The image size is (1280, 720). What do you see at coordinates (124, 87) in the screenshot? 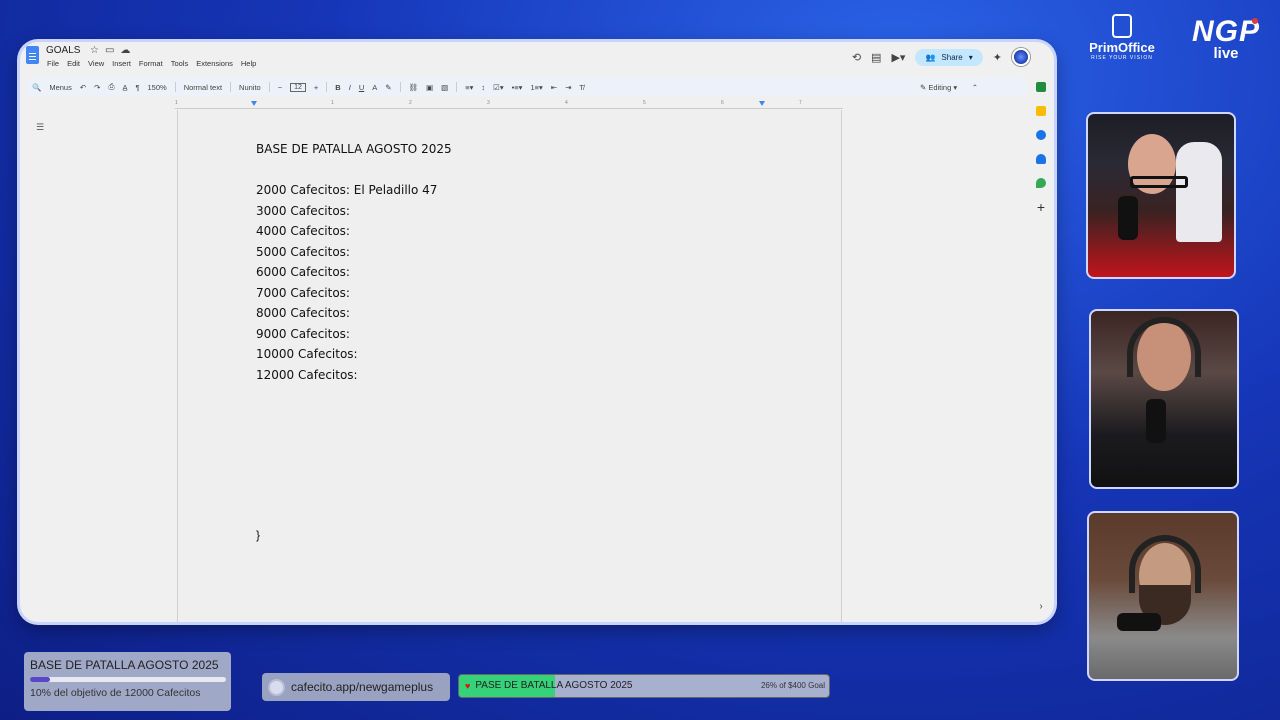
I see `spellcheck-icon: A̲` at bounding box center [124, 87].